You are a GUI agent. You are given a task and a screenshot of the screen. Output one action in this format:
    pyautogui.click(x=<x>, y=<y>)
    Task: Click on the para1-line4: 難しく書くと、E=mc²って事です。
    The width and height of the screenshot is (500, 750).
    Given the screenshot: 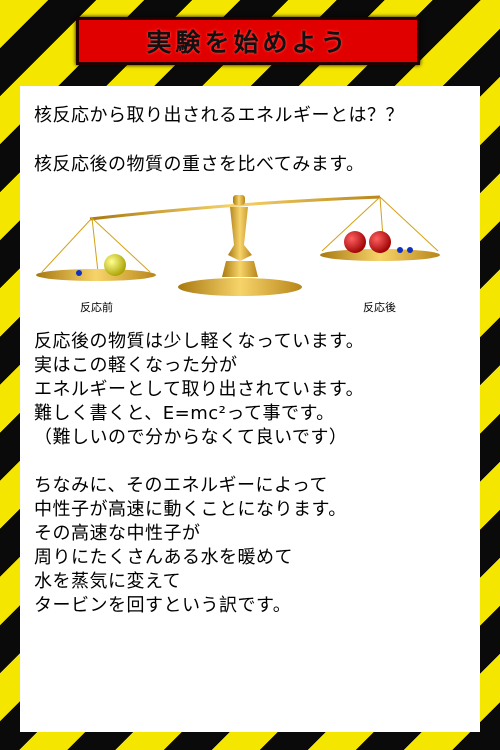 What is the action you would take?
    pyautogui.click(x=184, y=413)
    